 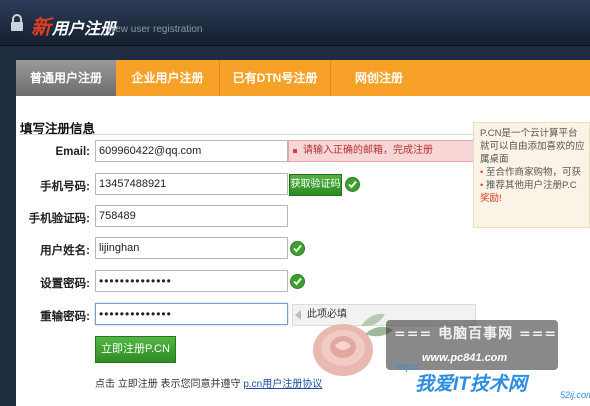 What do you see at coordinates (295, 23) in the screenshot?
I see `page-header: 新 用户注册 New user registration` at bounding box center [295, 23].